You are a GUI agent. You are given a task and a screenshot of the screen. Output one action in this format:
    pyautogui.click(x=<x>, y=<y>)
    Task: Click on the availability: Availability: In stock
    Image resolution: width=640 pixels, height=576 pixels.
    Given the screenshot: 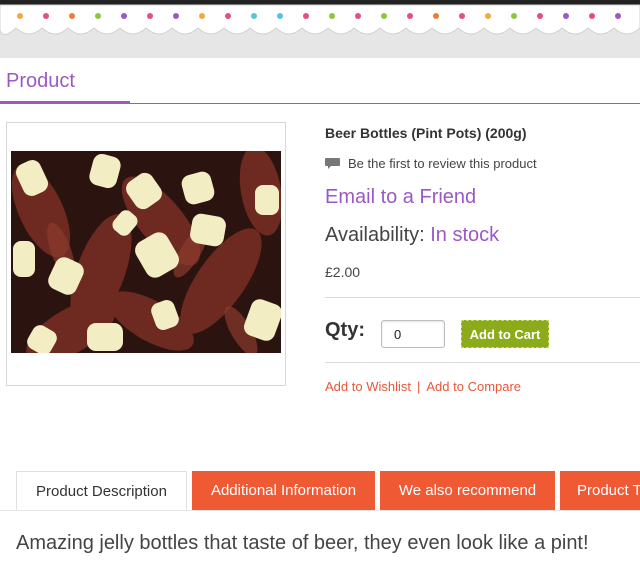 What is the action you would take?
    pyautogui.click(x=412, y=235)
    